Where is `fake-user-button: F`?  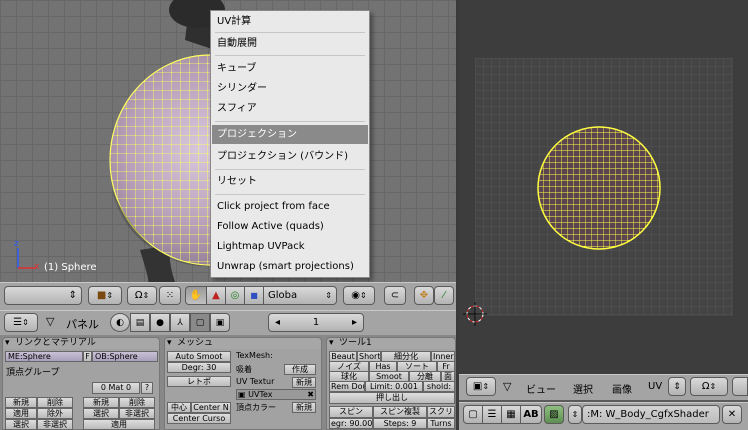 fake-user-button: F is located at coordinates (87, 356).